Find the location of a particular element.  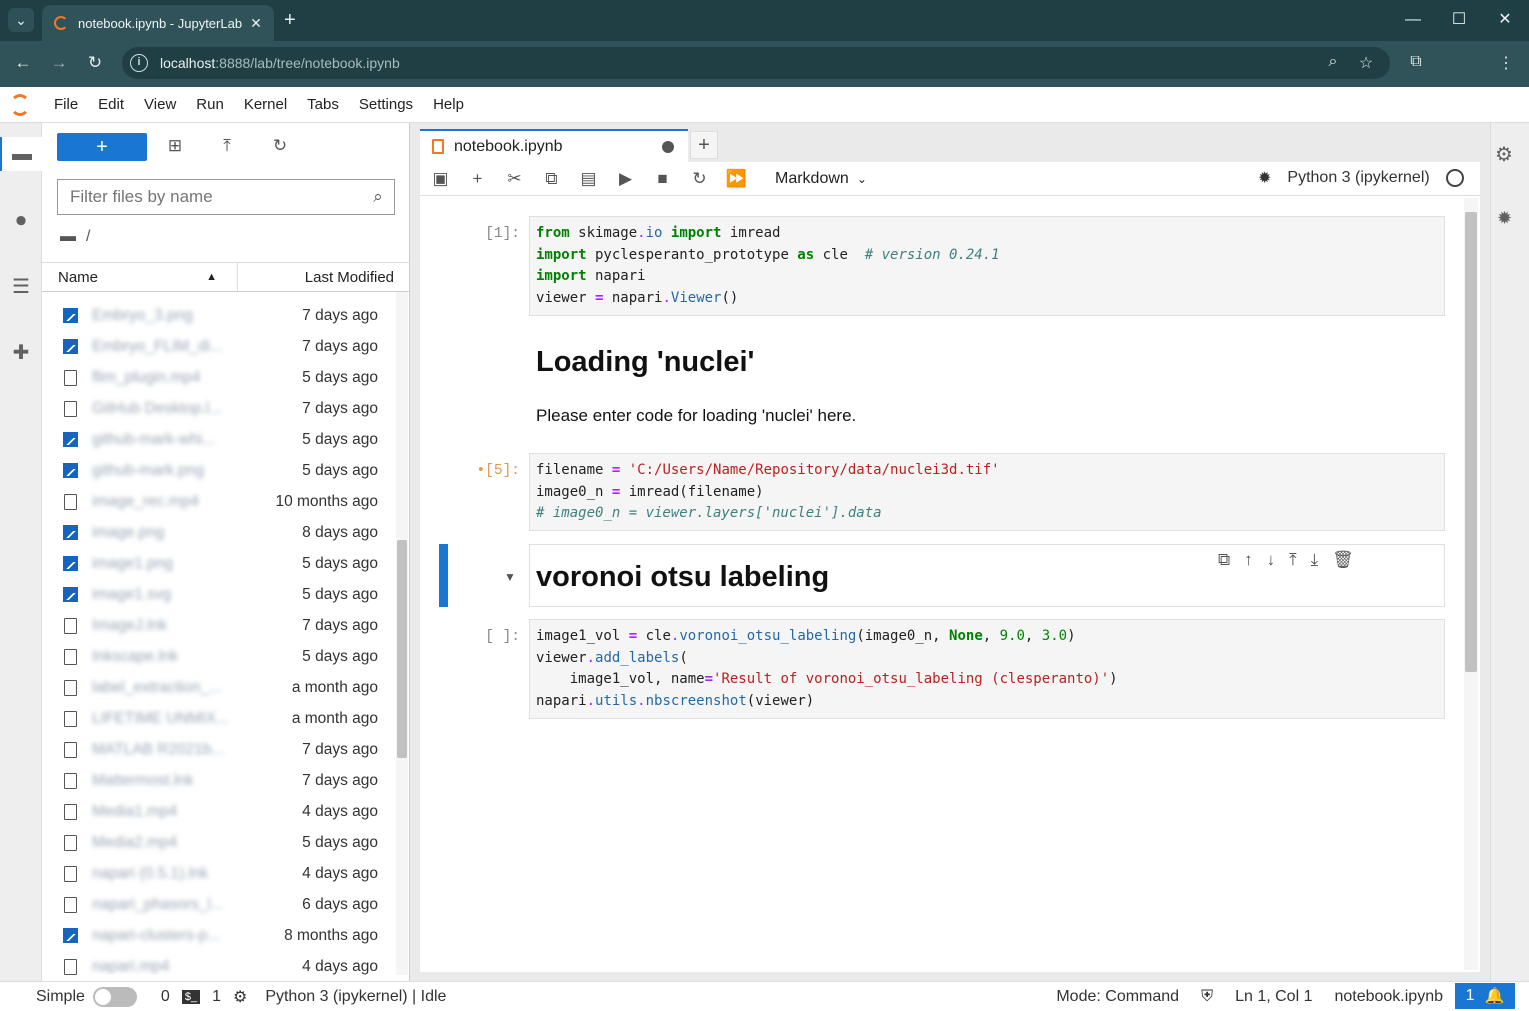

tab-search-button: ⌄ is located at coordinates (21, 20).